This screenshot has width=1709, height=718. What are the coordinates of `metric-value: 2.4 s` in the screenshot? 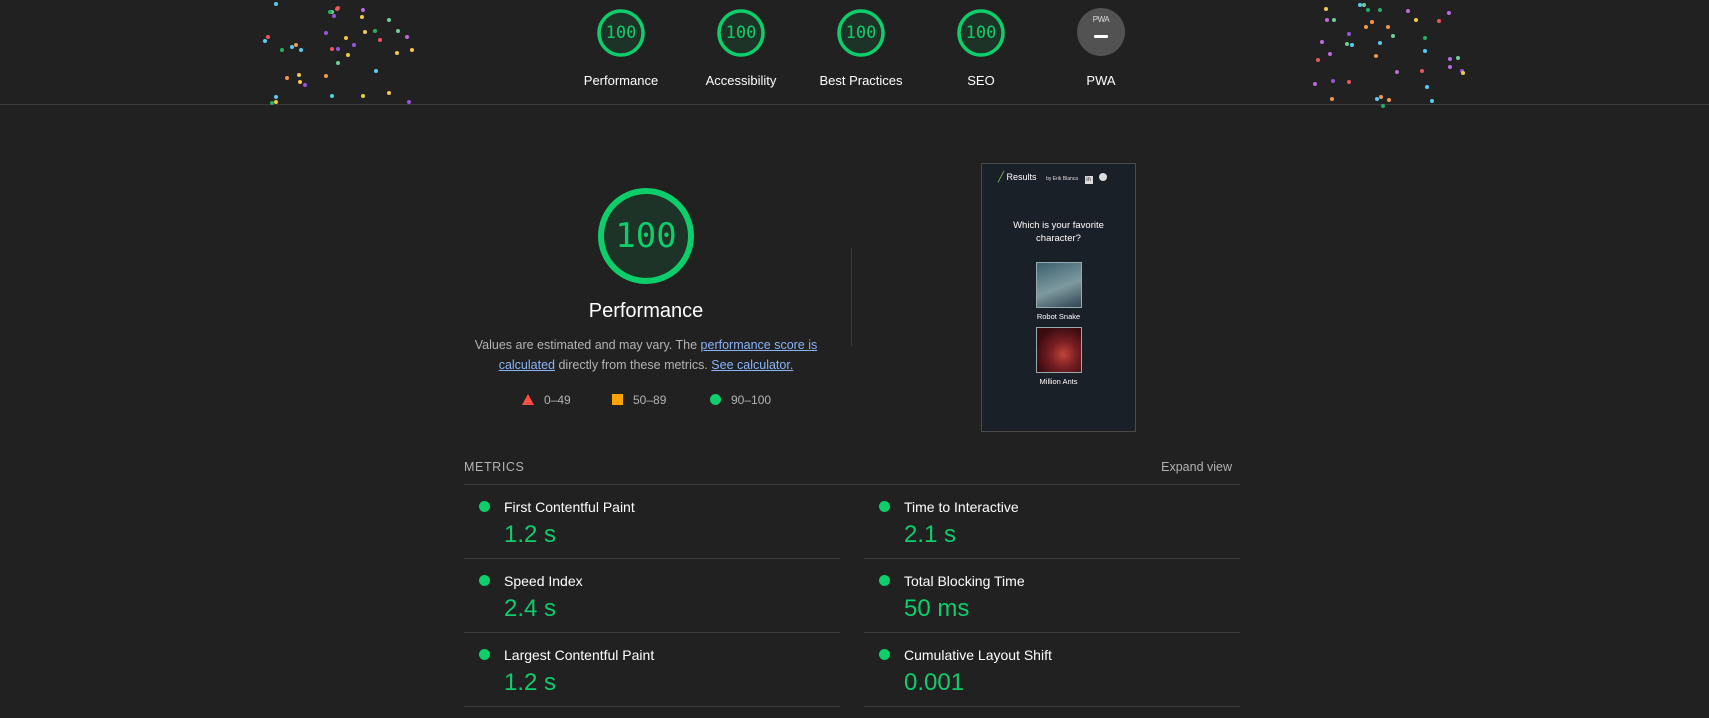 It's located at (530, 608).